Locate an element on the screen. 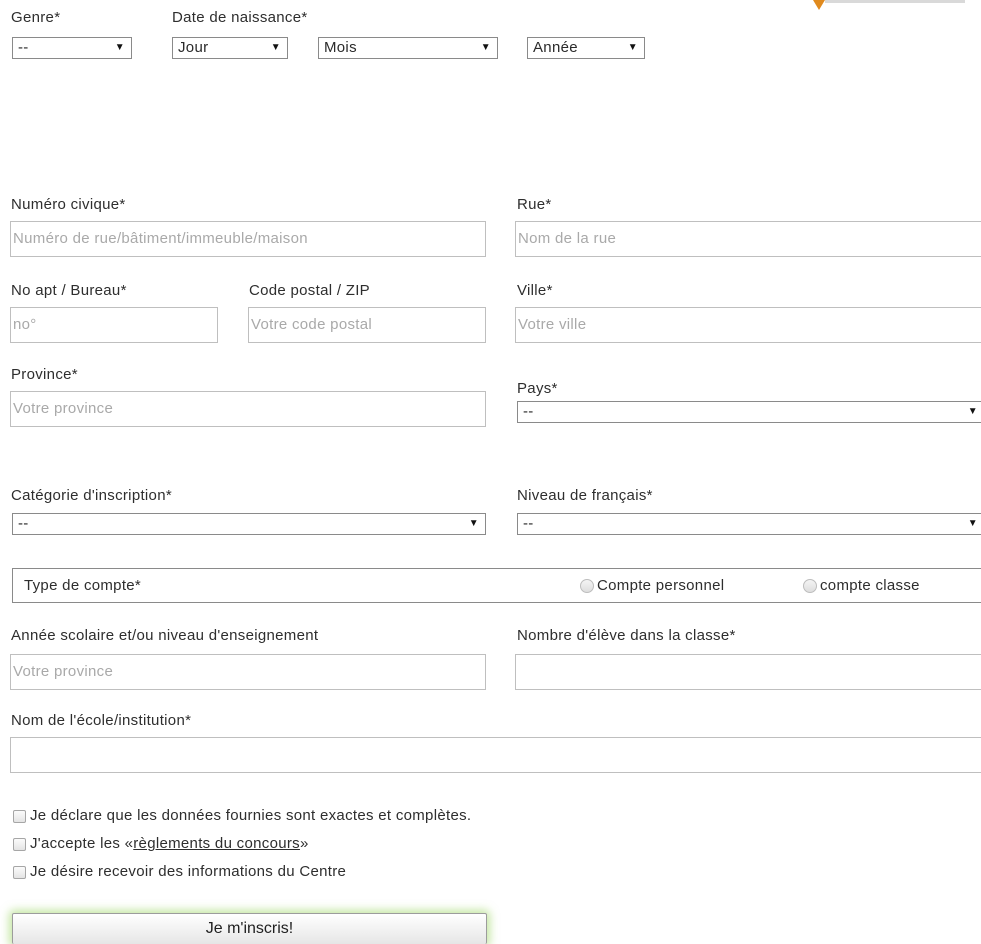 The width and height of the screenshot is (981, 944). apt-input: no° is located at coordinates (114, 325).